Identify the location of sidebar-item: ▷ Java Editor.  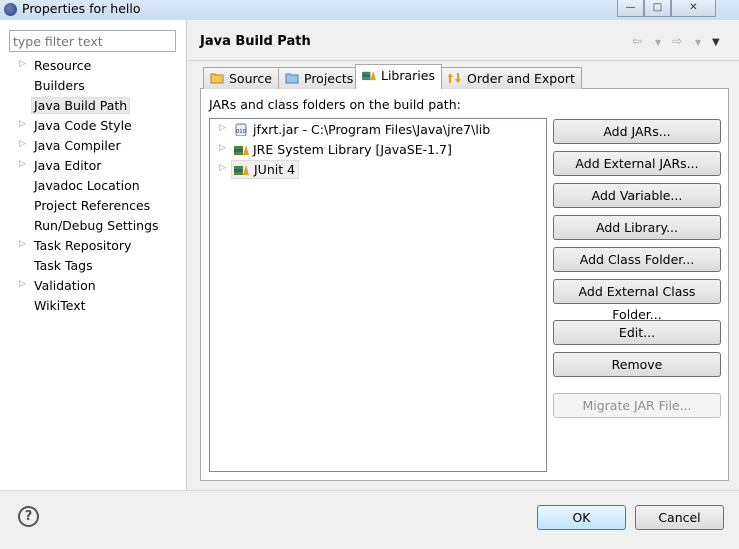
(93, 166).